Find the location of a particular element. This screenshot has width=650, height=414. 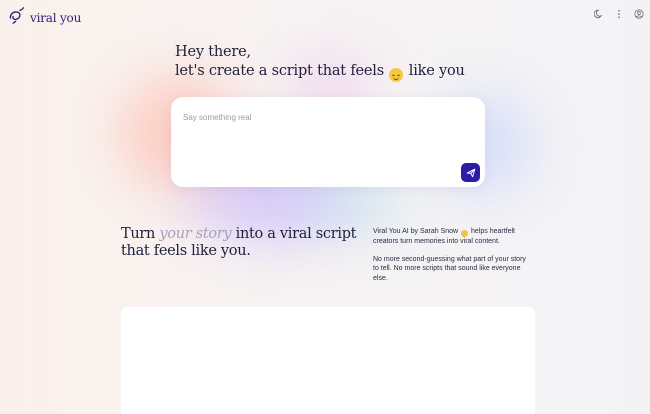

description-text: Viral You AI by Sarah Snow is located at coordinates (416, 231).